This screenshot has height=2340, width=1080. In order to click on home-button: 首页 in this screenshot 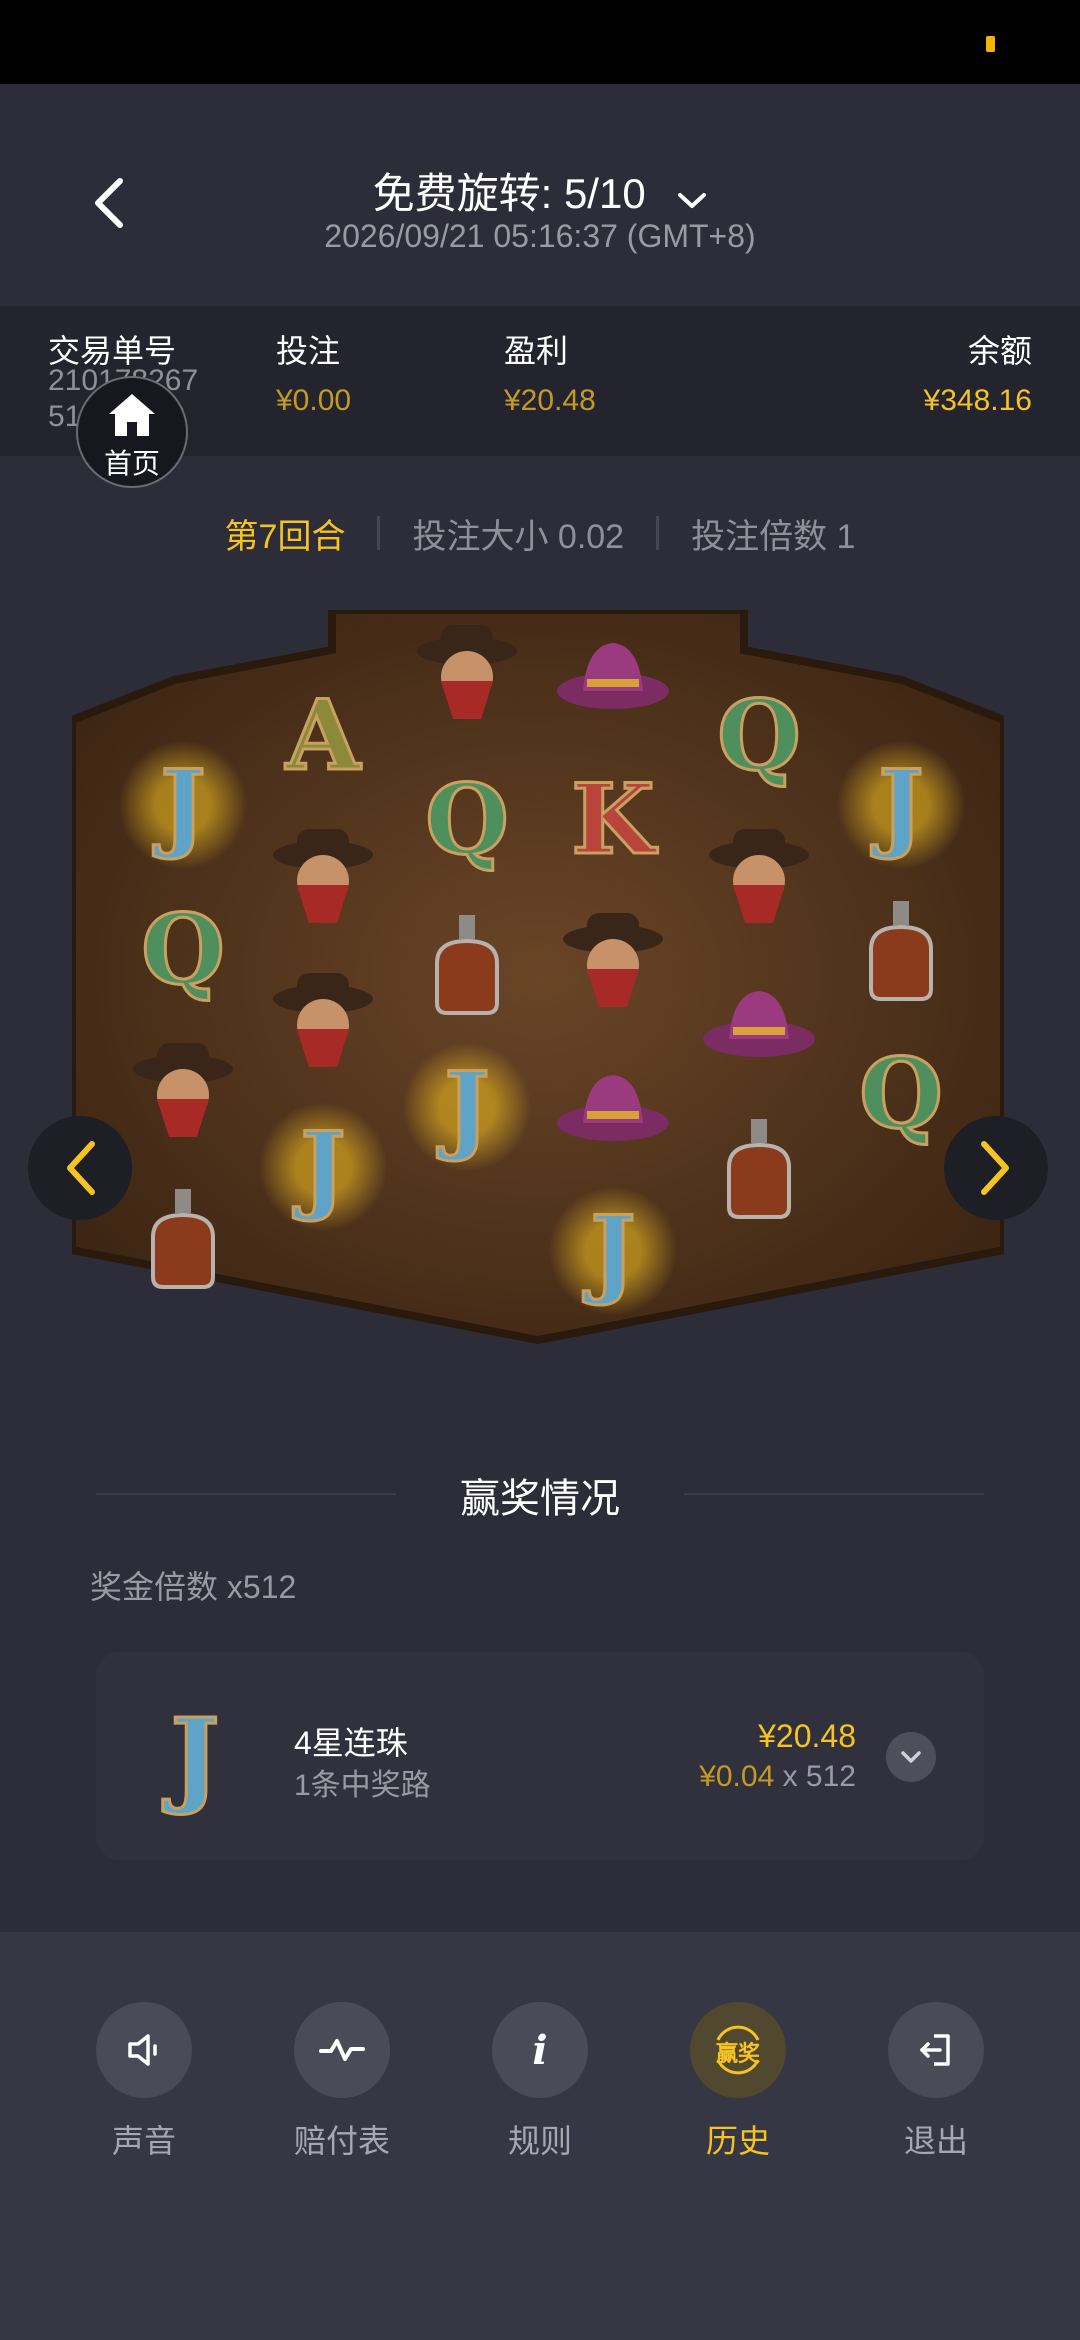, I will do `click(132, 432)`.